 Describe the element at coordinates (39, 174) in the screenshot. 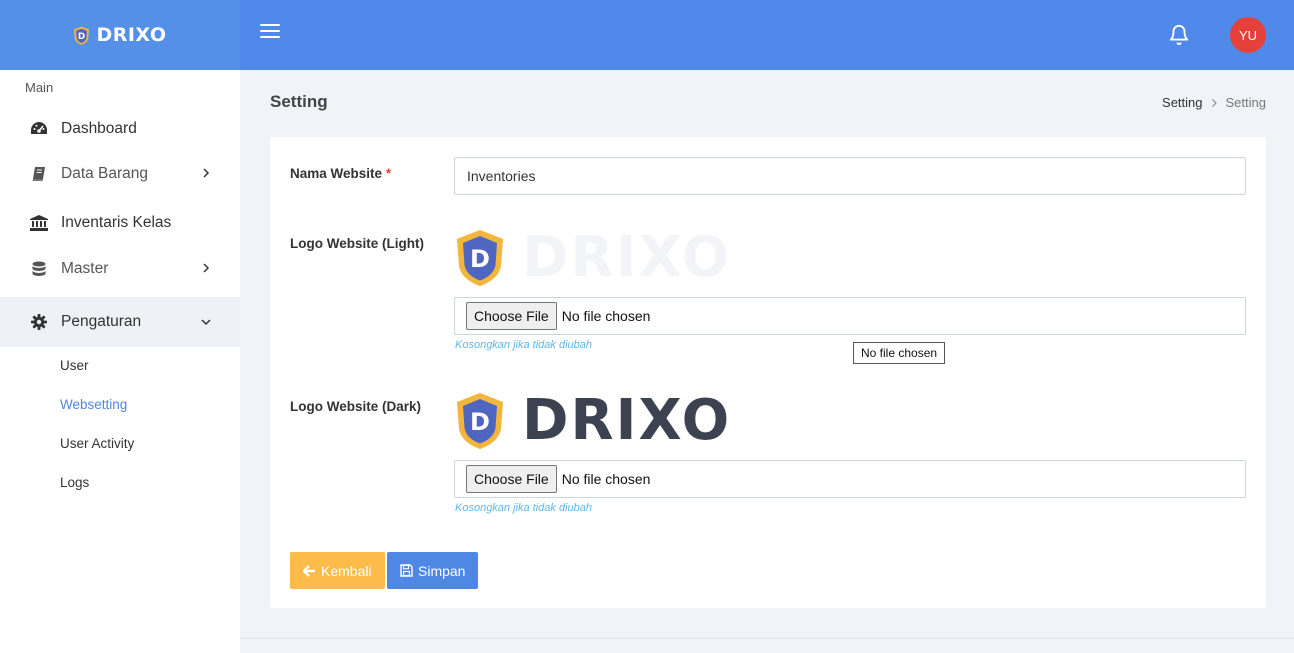

I see `book-icon` at that location.